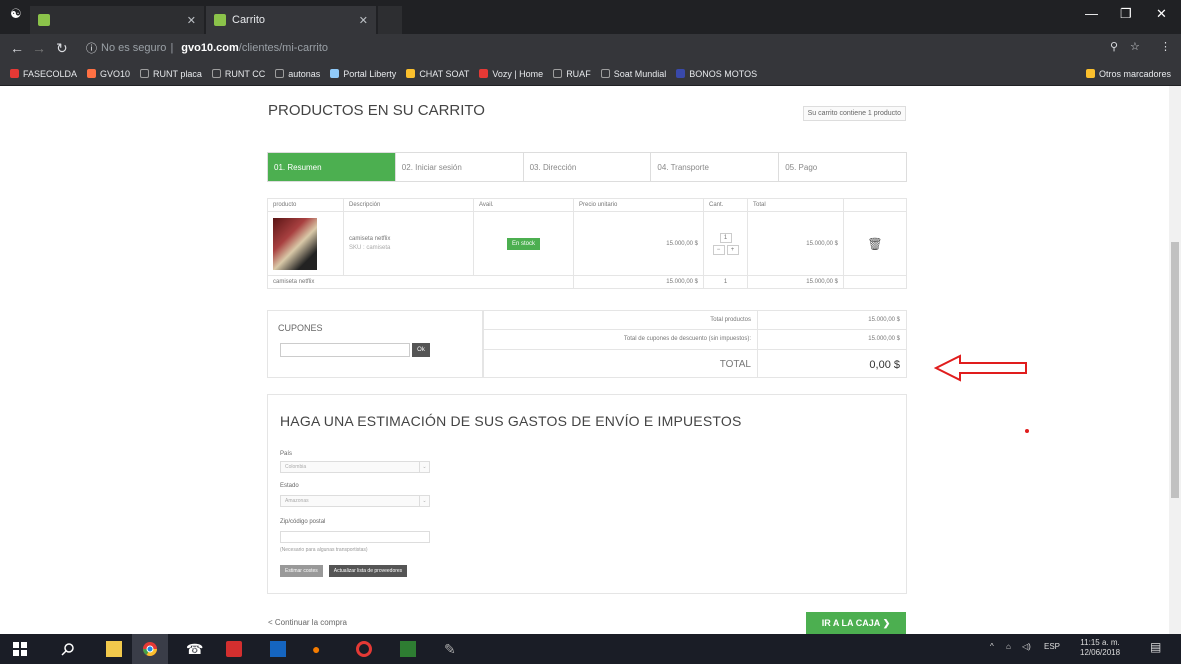 Image resolution: width=1181 pixels, height=664 pixels. What do you see at coordinates (1026, 646) in the screenshot?
I see `volume-icon: ◁)` at bounding box center [1026, 646].